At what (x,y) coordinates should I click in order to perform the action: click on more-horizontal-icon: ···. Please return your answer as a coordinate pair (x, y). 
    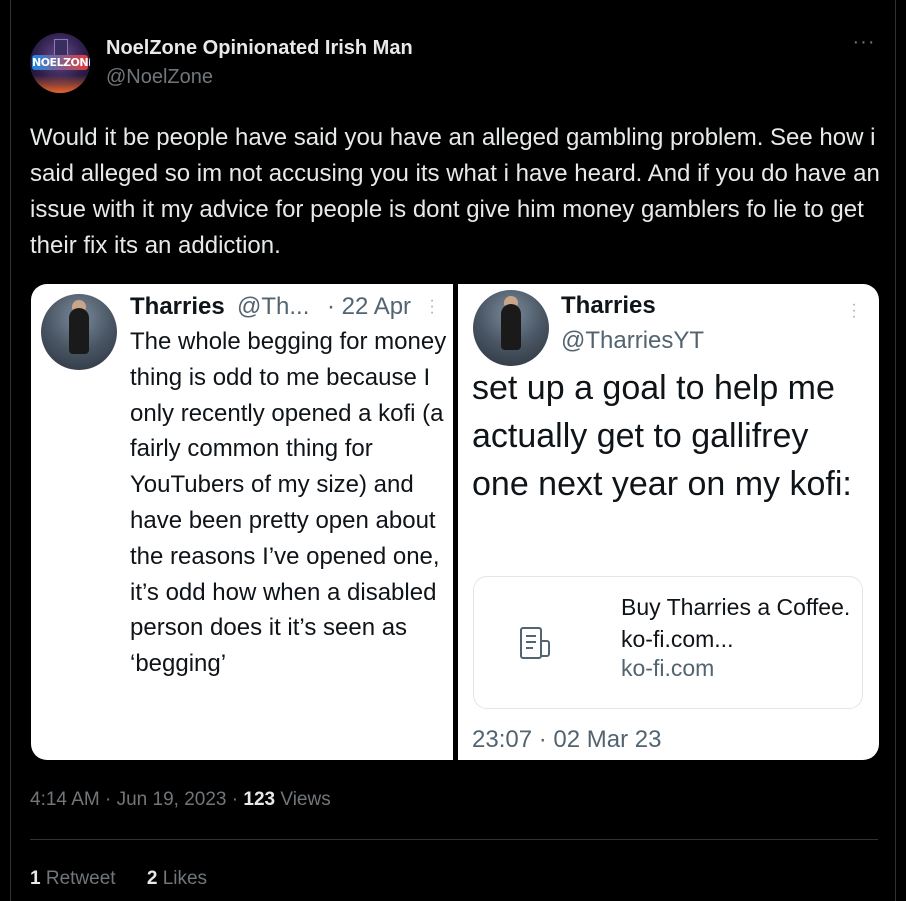
    Looking at the image, I should click on (864, 44).